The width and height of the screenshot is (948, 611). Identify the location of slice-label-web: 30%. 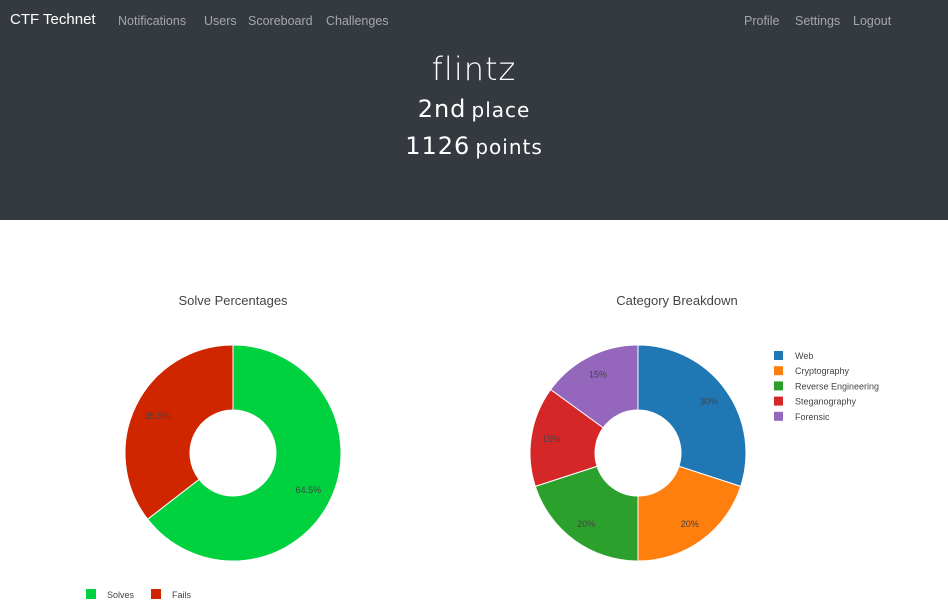
(709, 401).